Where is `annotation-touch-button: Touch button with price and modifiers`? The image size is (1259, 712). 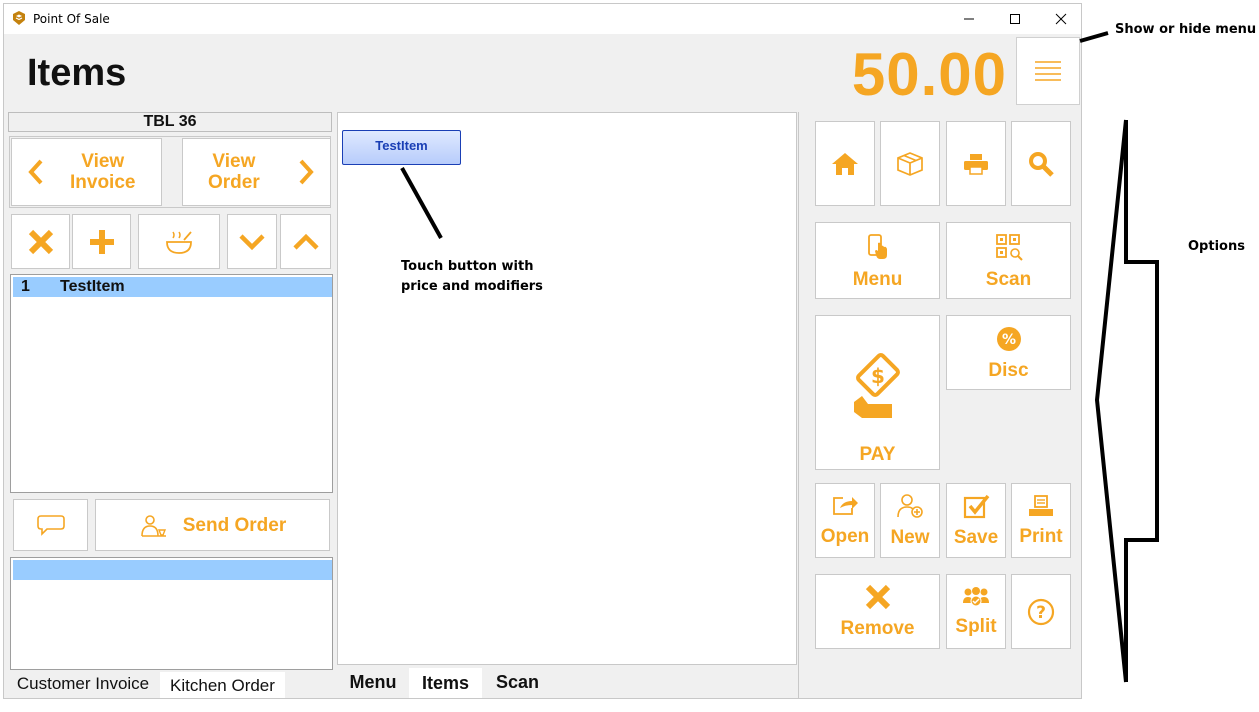 annotation-touch-button: Touch button with price and modifiers is located at coordinates (472, 276).